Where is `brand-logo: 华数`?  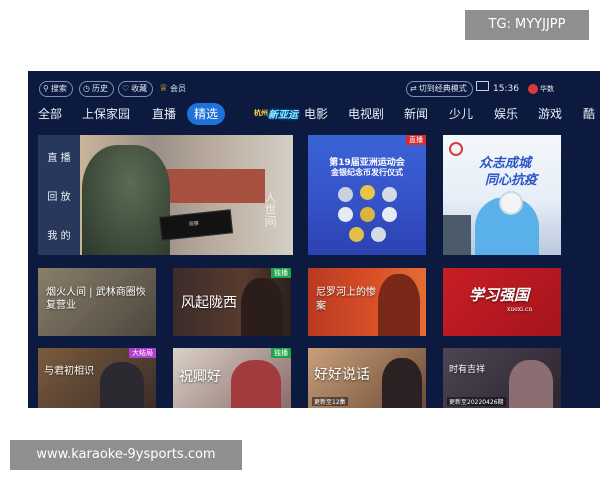
brand-logo: 华数 is located at coordinates (541, 89).